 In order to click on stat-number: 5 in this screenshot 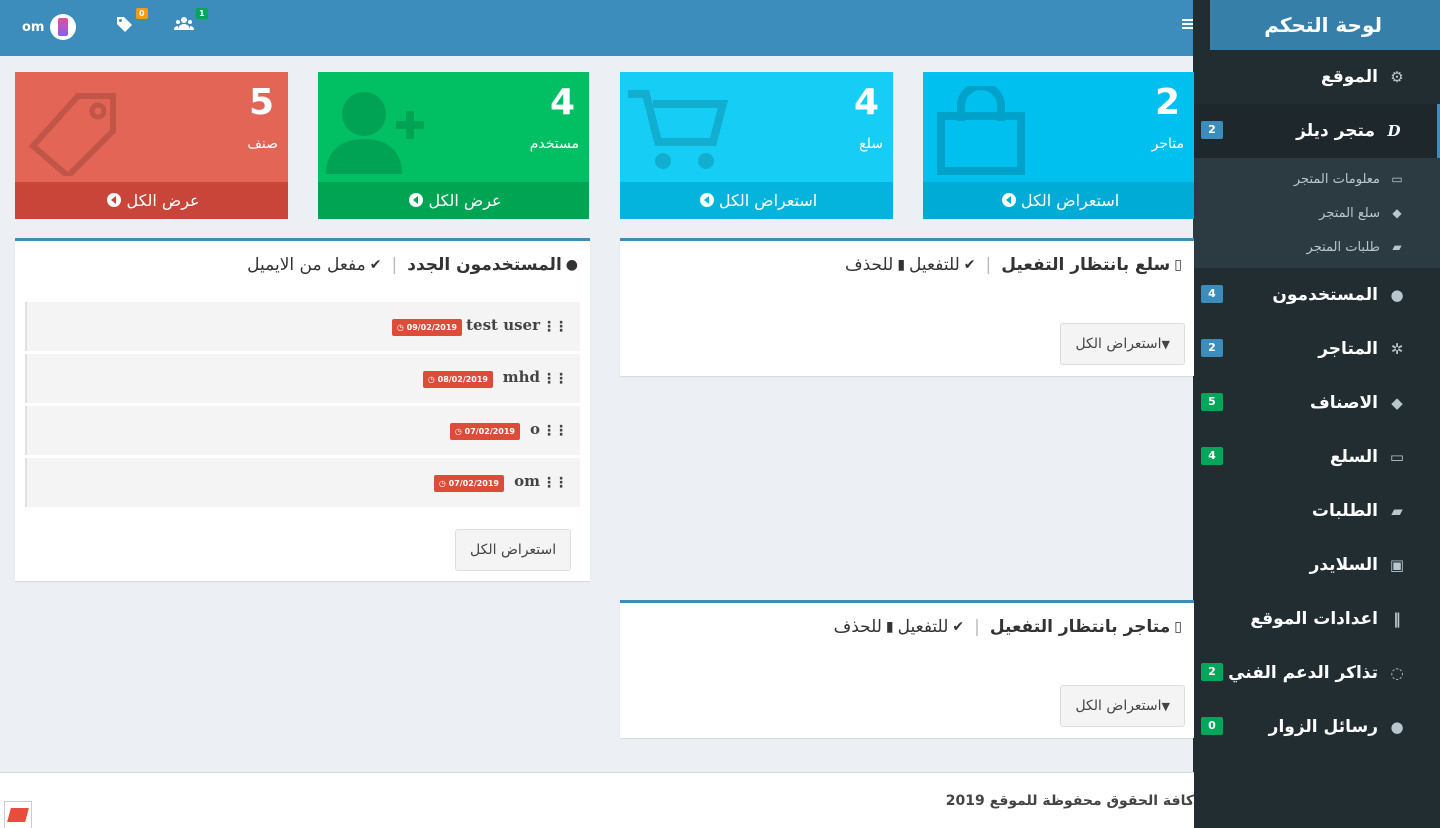, I will do `click(261, 102)`.